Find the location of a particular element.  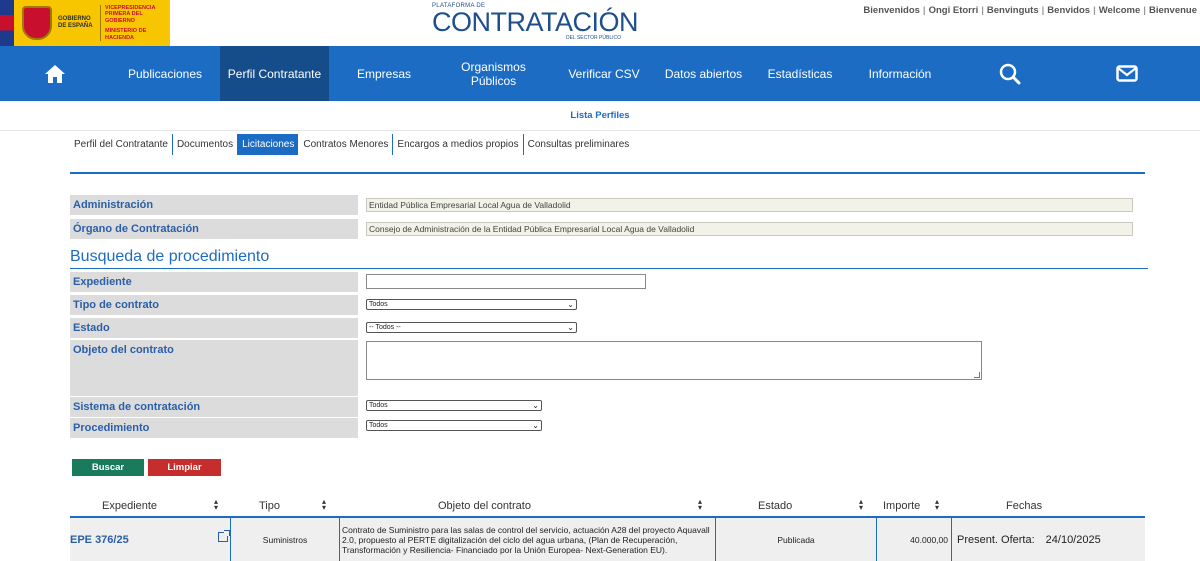

nav-empresas: Empresas is located at coordinates (384, 73).